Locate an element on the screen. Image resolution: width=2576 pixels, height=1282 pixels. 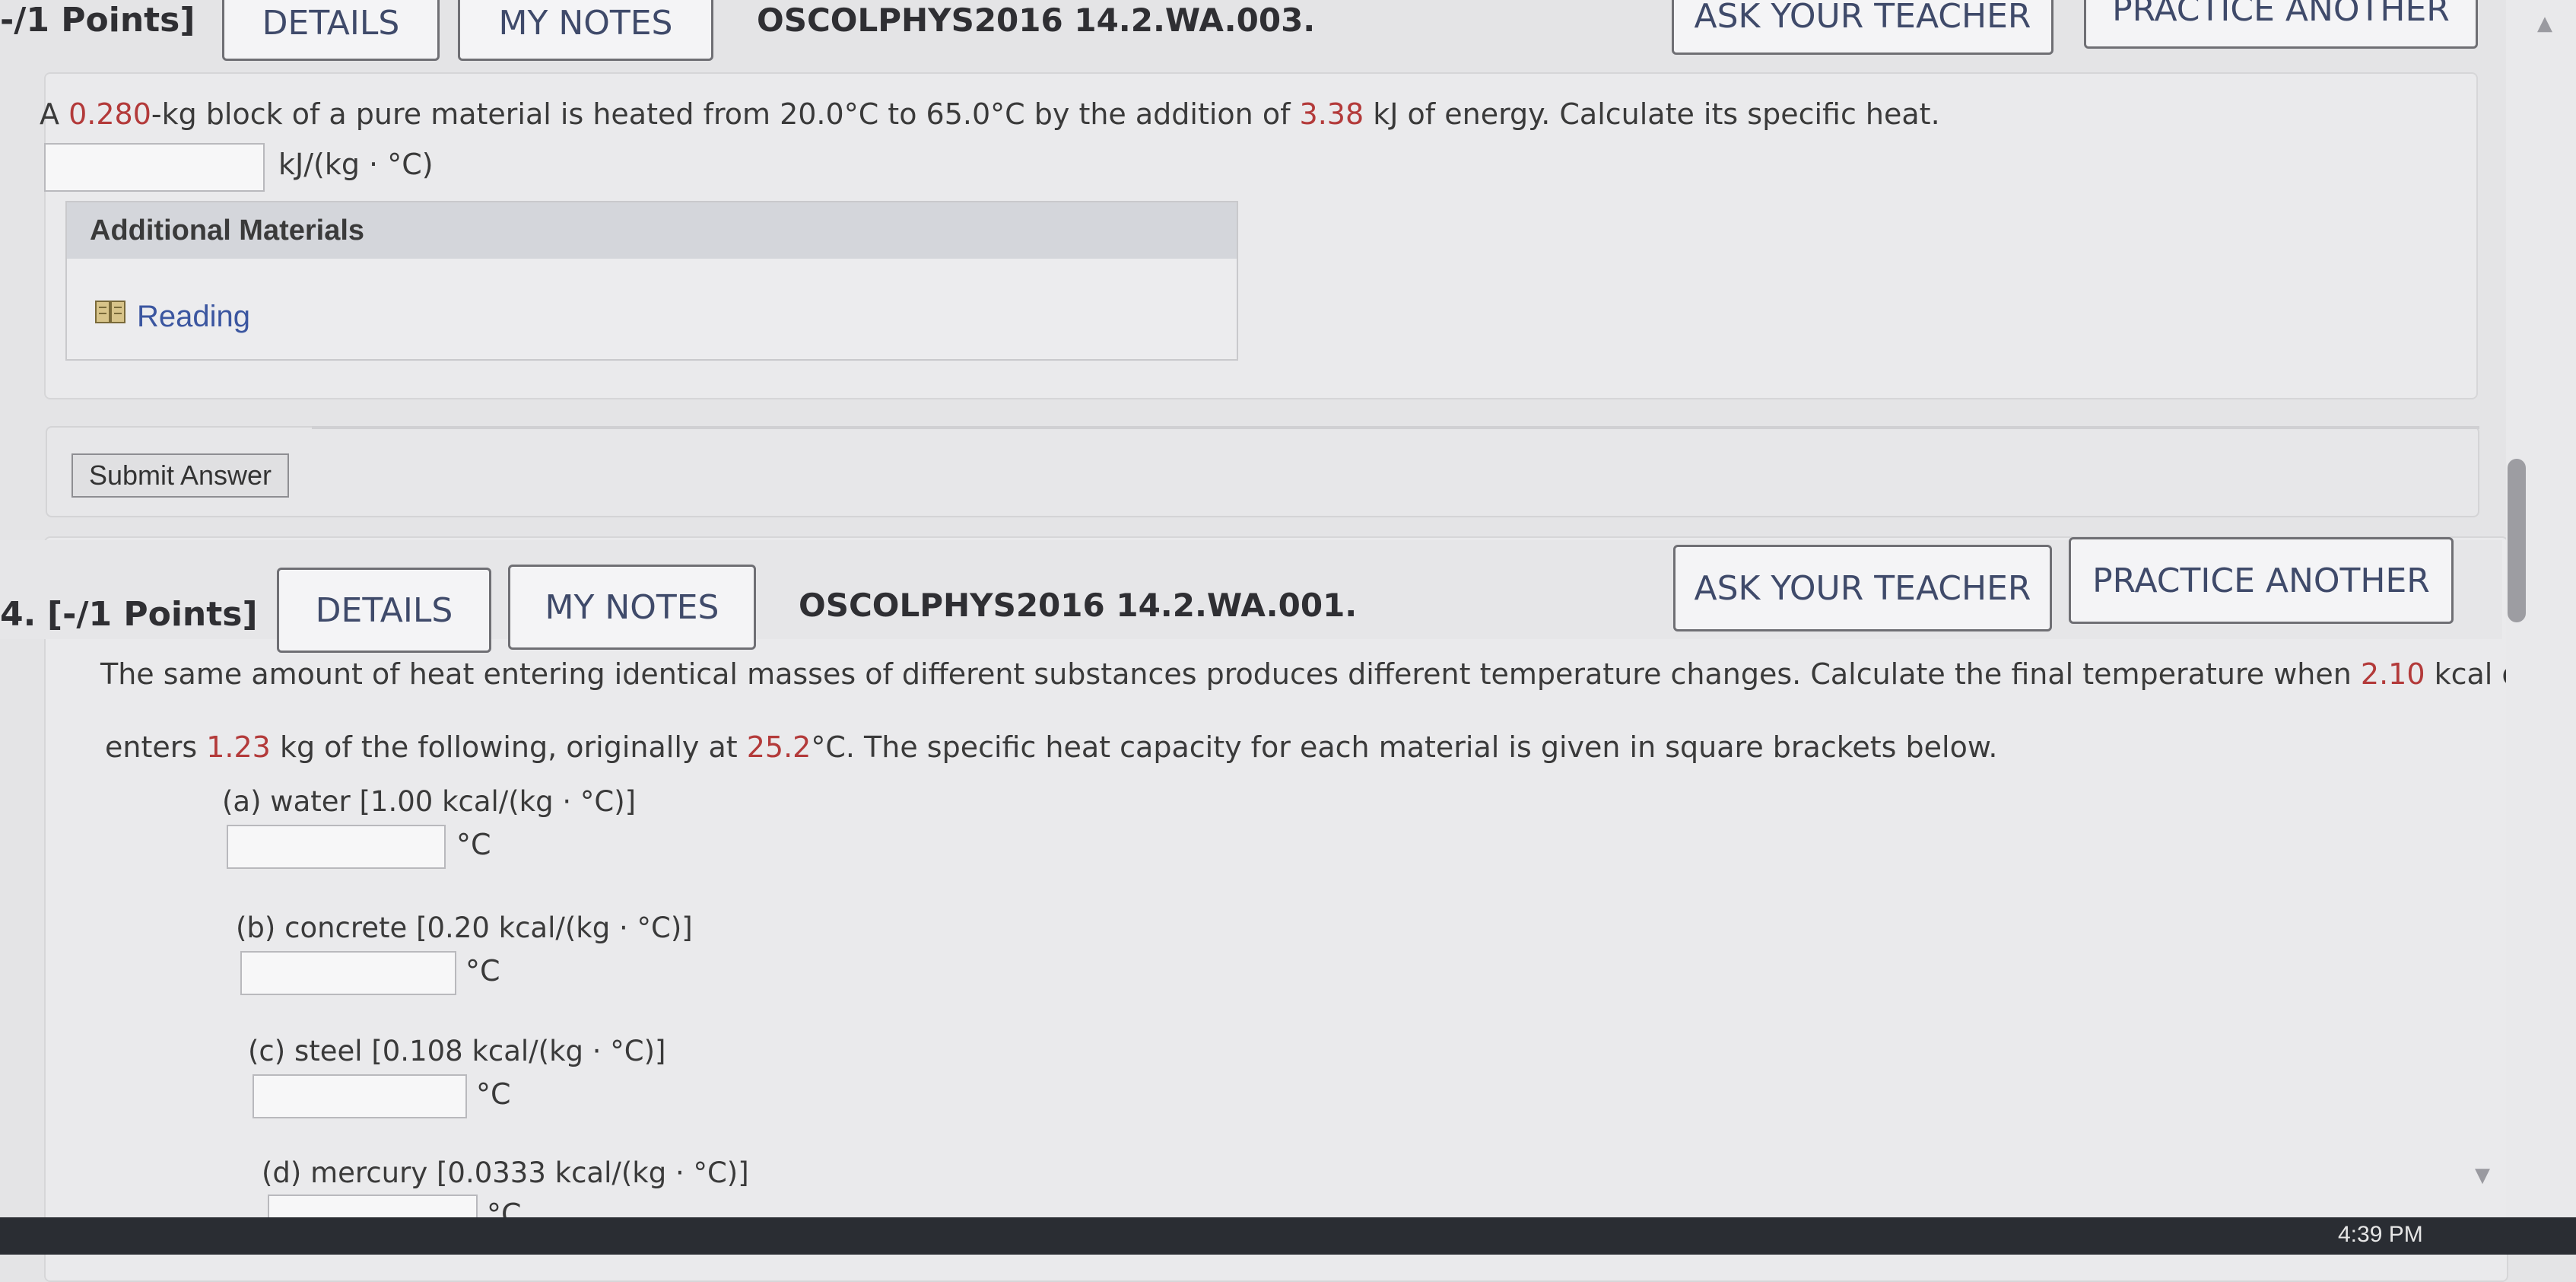
scrollbar-track is located at coordinates (2541, 627).